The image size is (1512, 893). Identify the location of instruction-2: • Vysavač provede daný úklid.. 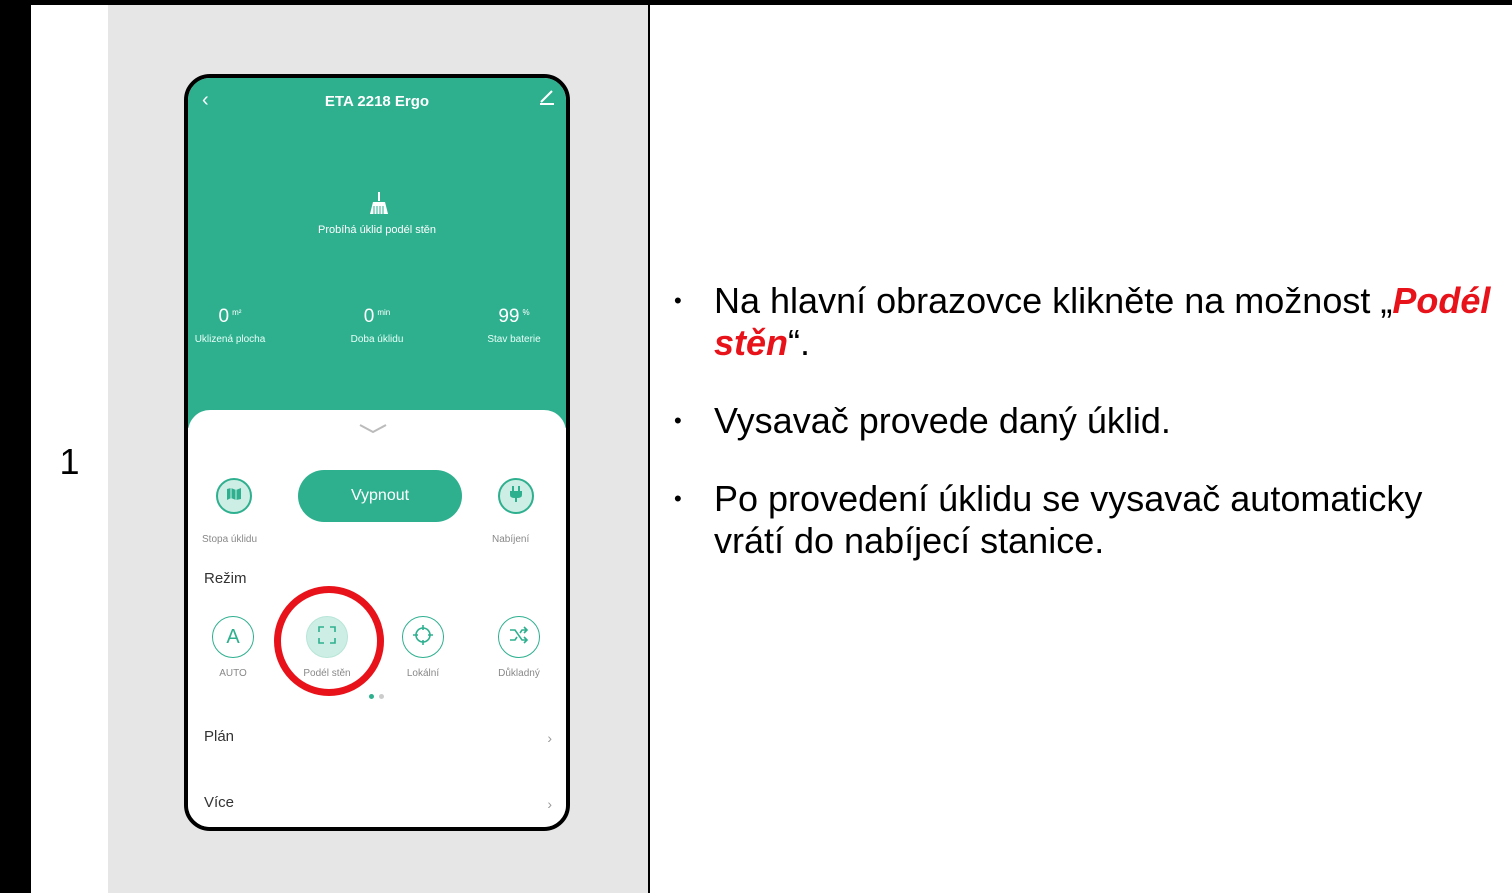
(1087, 421).